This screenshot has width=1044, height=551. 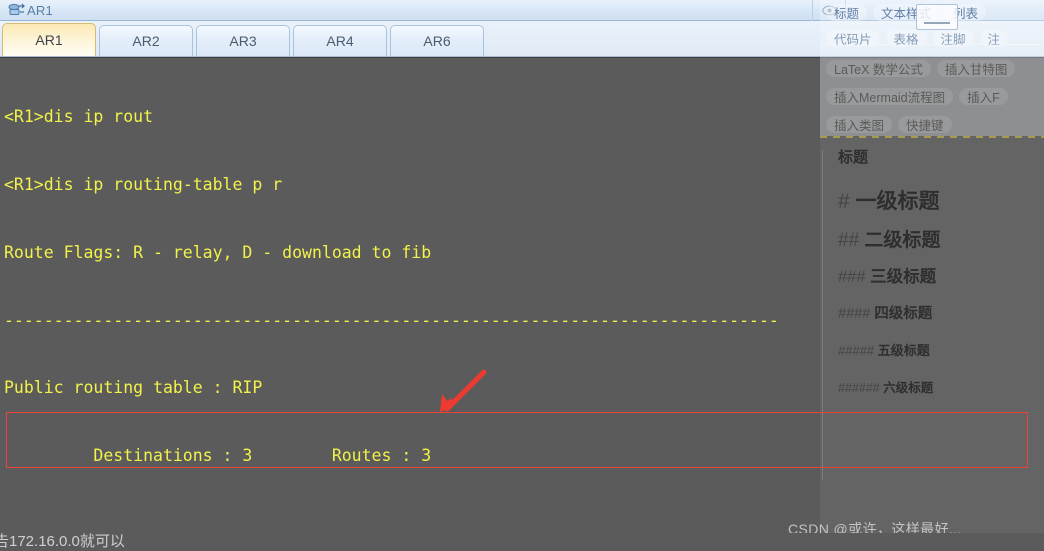 I want to click on tab-label: AR6, so click(x=437, y=41).